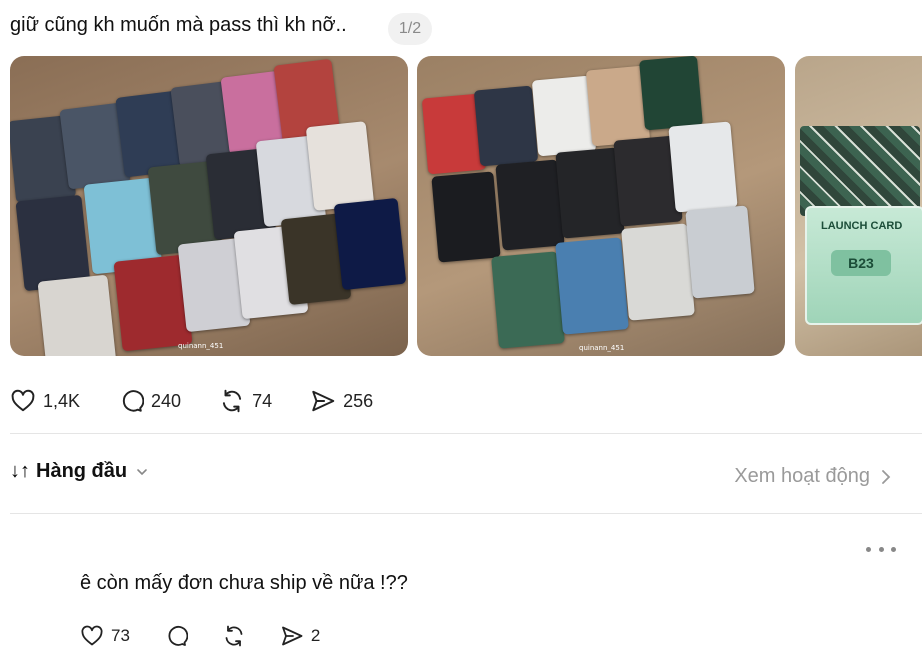  What do you see at coordinates (886, 476) in the screenshot?
I see `chevron-right-icon` at bounding box center [886, 476].